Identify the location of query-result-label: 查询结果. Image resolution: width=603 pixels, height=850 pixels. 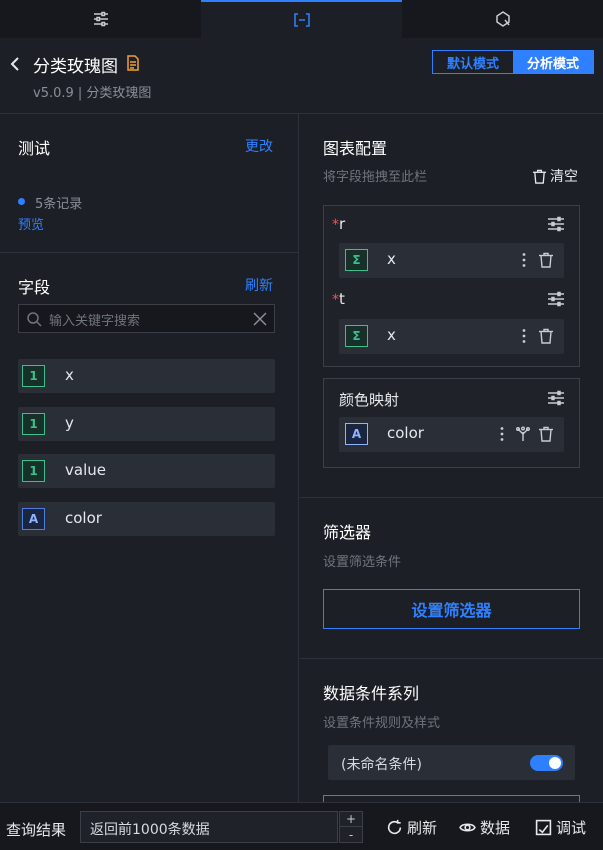
(36, 830).